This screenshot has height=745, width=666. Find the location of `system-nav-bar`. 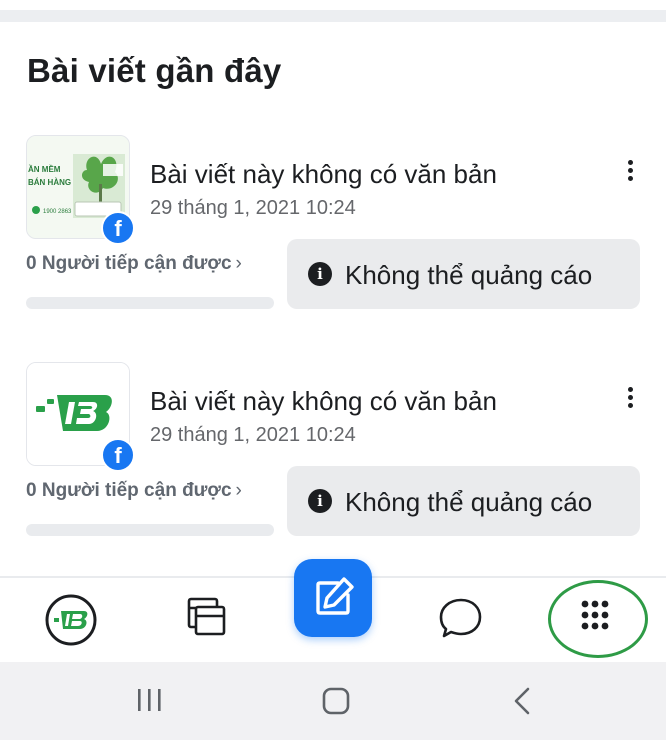

system-nav-bar is located at coordinates (333, 701).